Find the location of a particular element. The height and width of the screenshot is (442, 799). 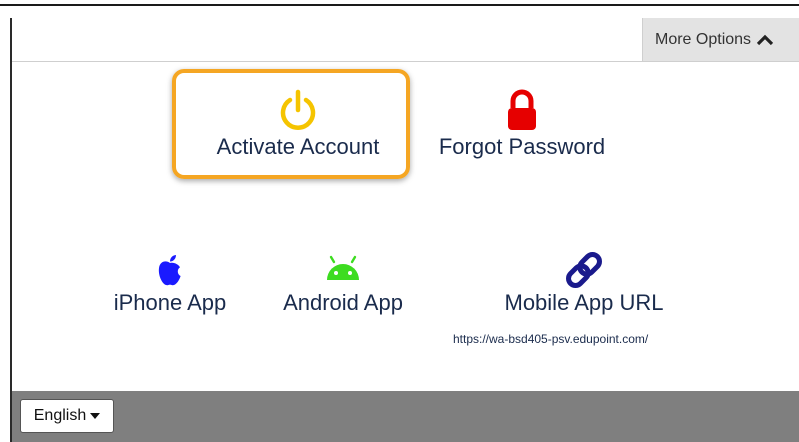

activate-account-button: Activate Account is located at coordinates (298, 124).